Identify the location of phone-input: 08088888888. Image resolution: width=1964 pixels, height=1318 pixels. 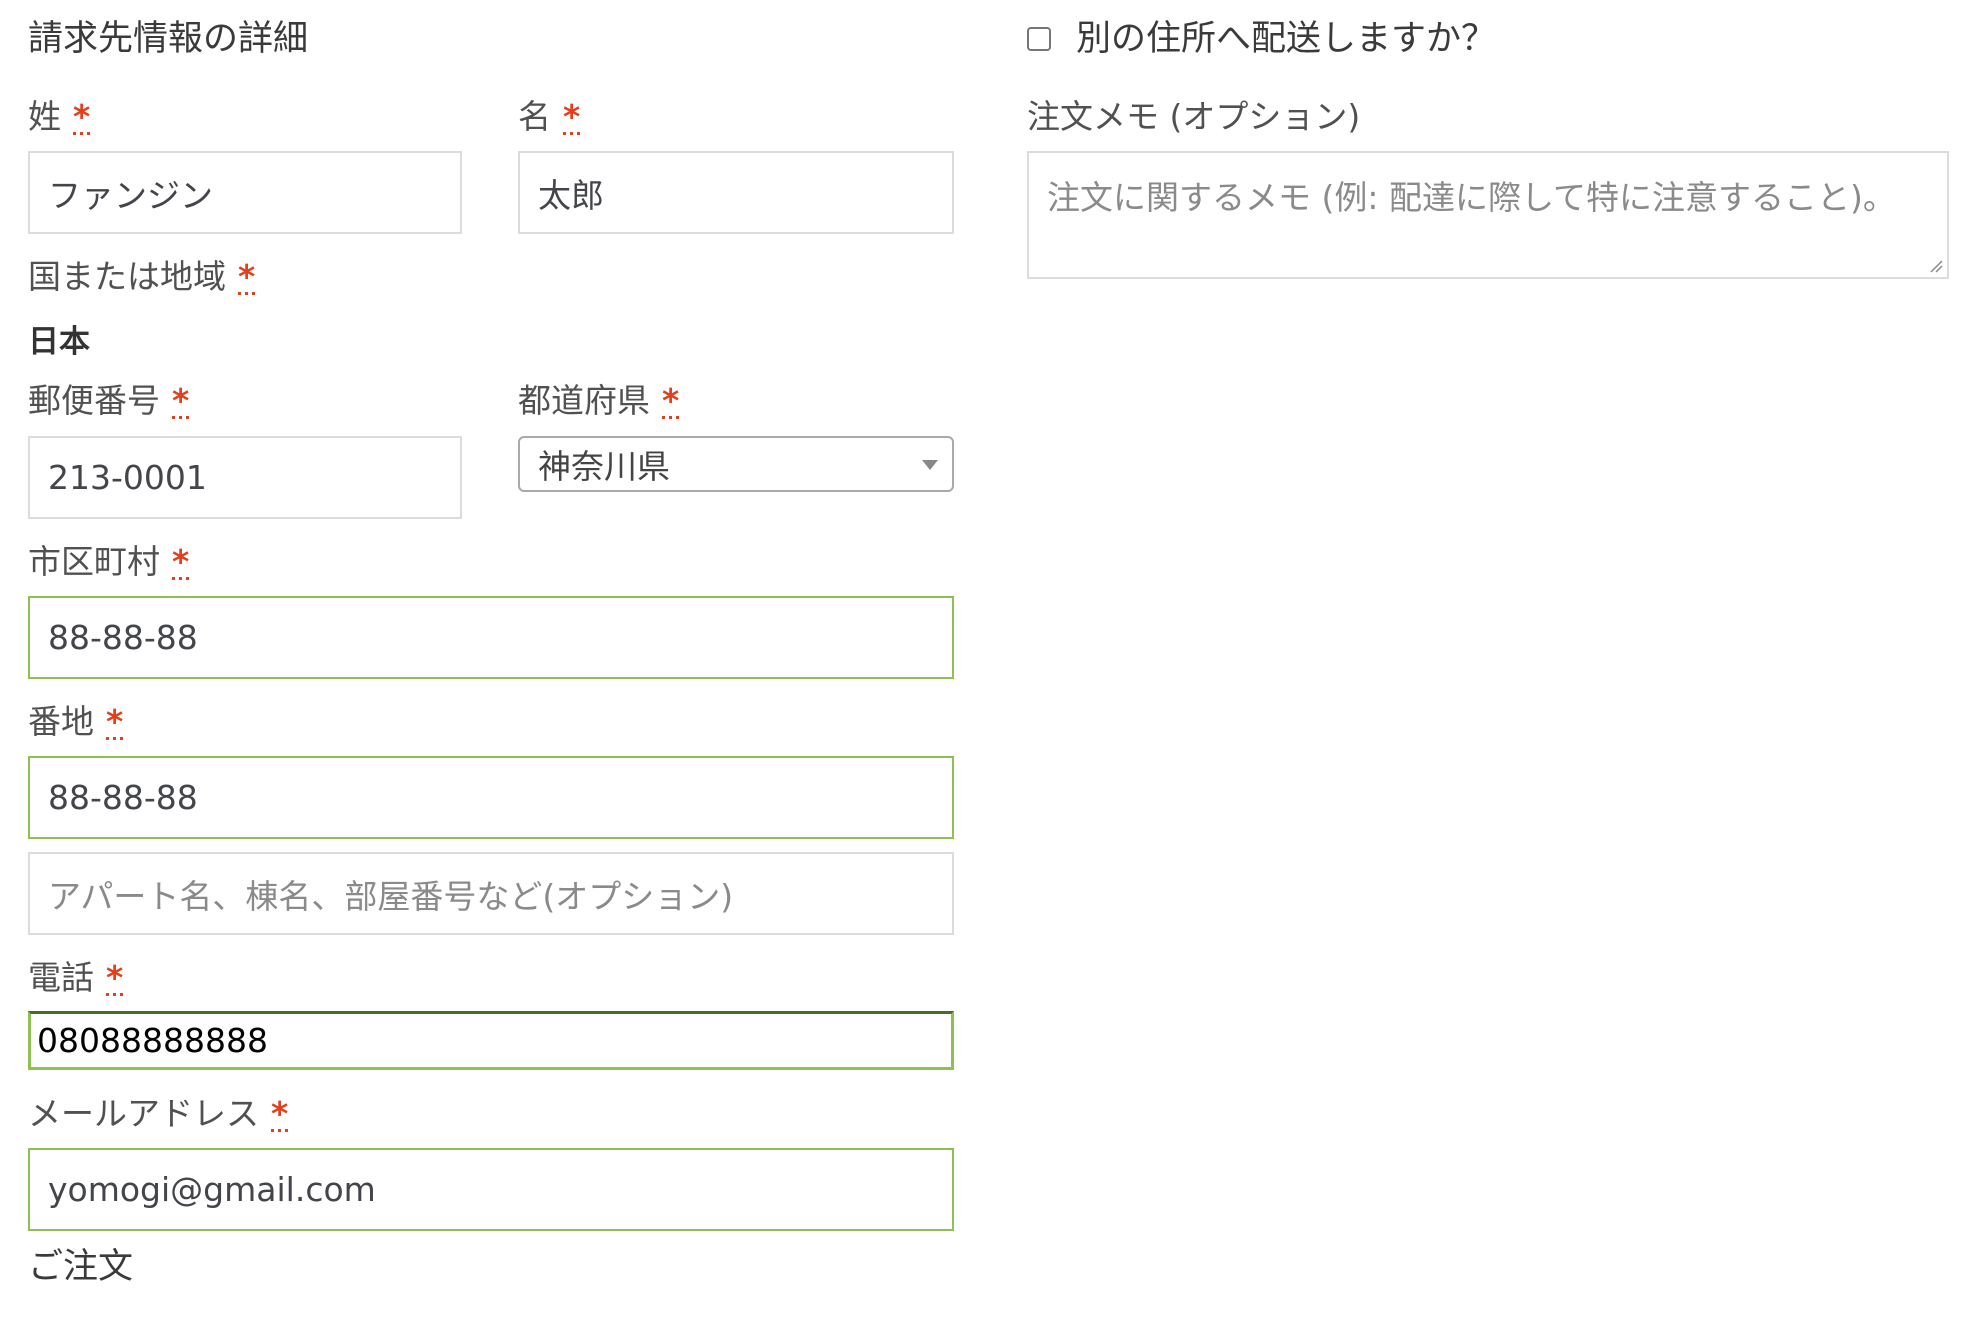
(491, 1040).